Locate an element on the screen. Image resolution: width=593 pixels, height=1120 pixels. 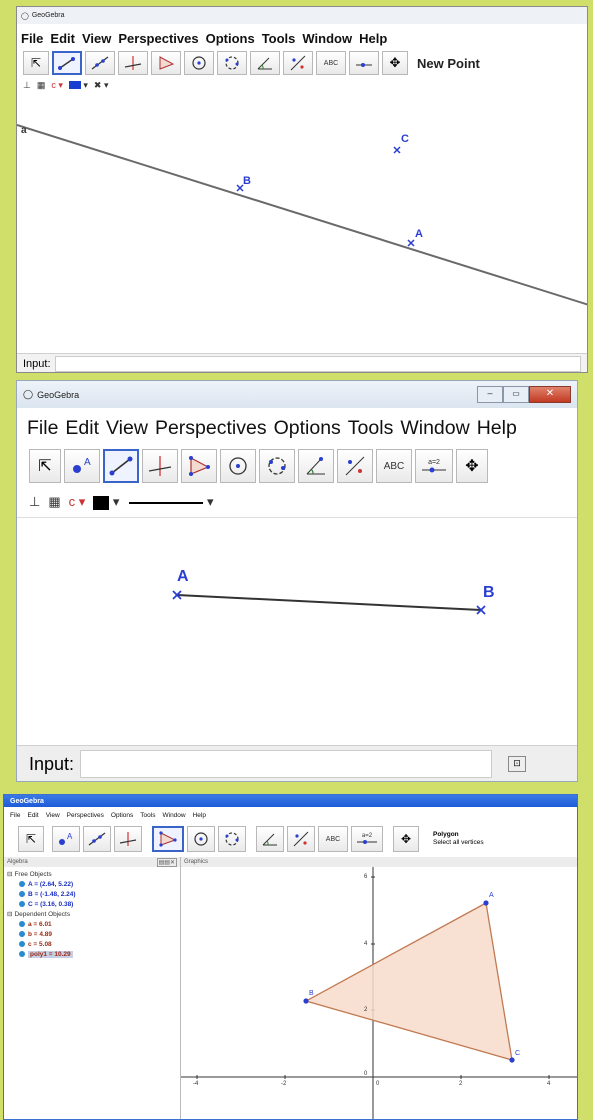
segment-tool-button is located at coordinates (121, 466).